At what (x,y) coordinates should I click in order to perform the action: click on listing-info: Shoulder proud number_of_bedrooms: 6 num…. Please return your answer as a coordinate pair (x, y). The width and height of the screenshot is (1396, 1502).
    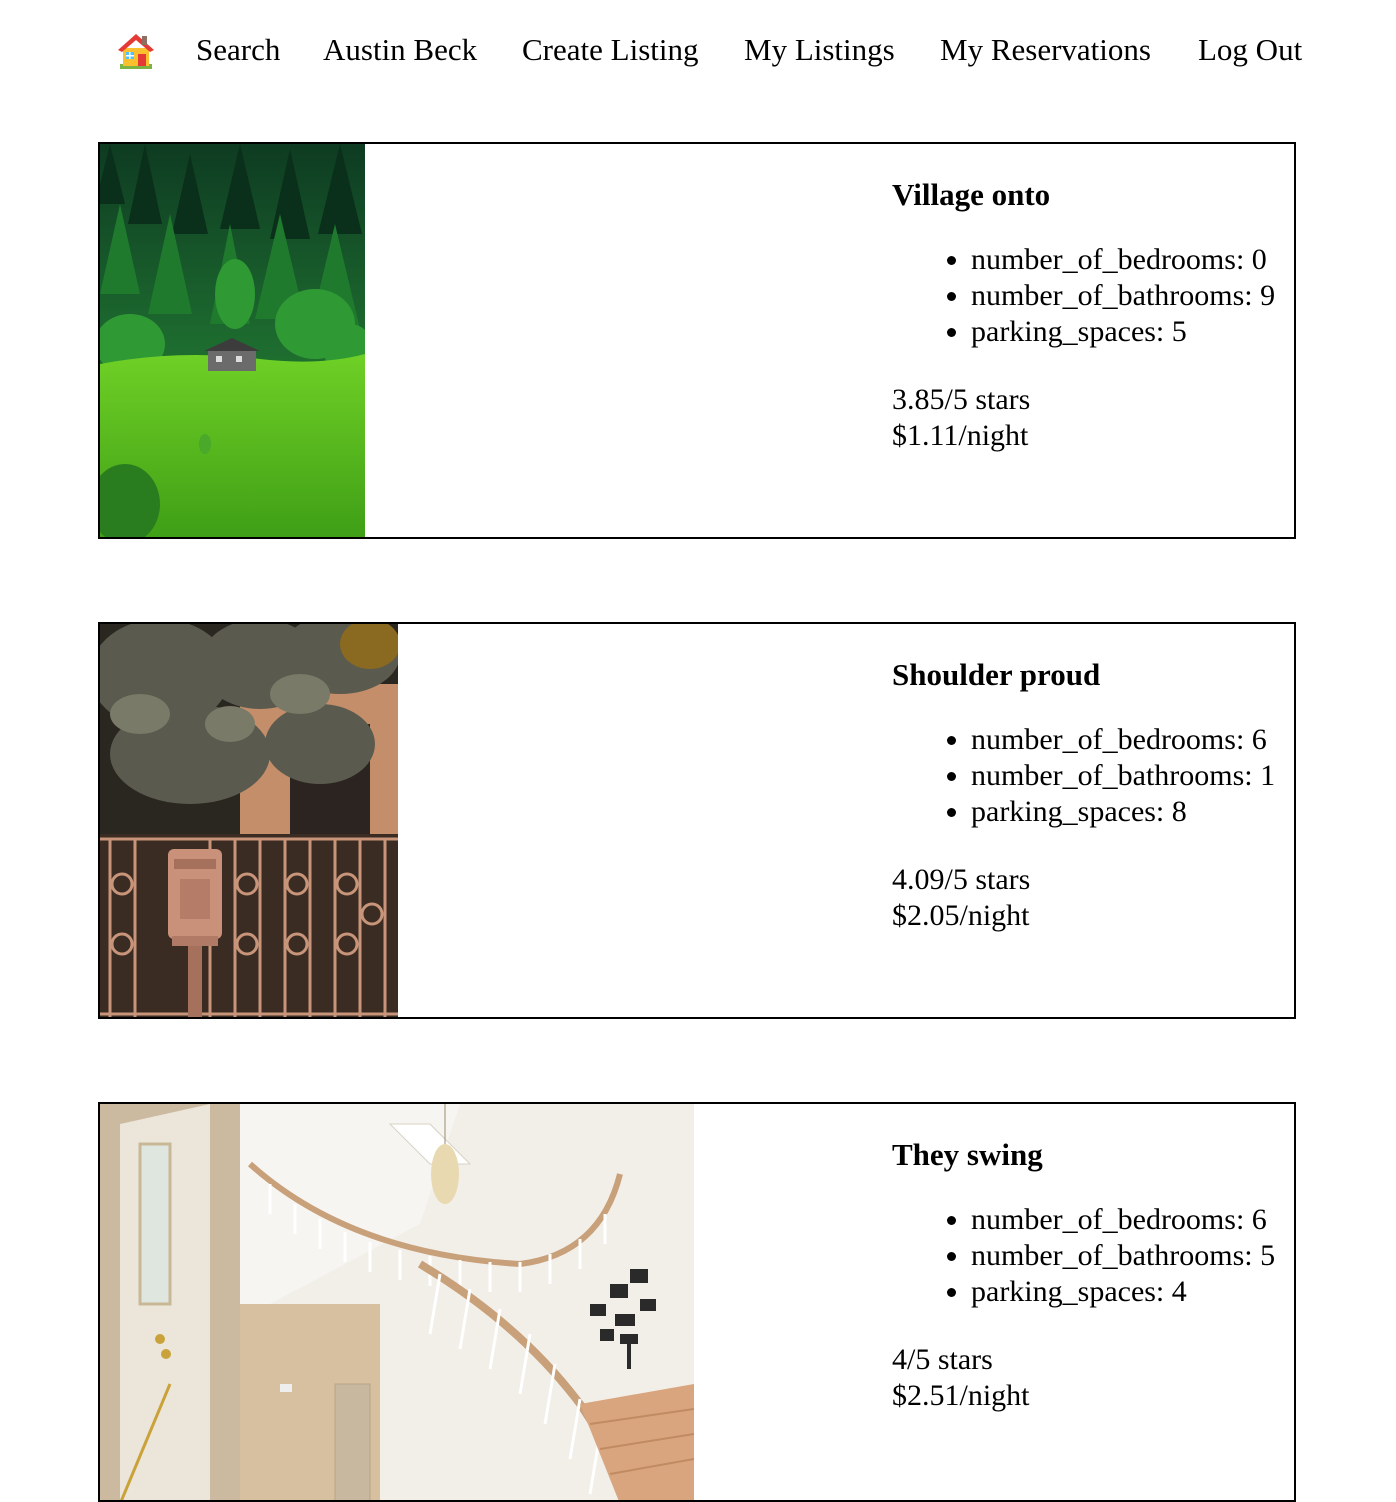
    Looking at the image, I should click on (1093, 794).